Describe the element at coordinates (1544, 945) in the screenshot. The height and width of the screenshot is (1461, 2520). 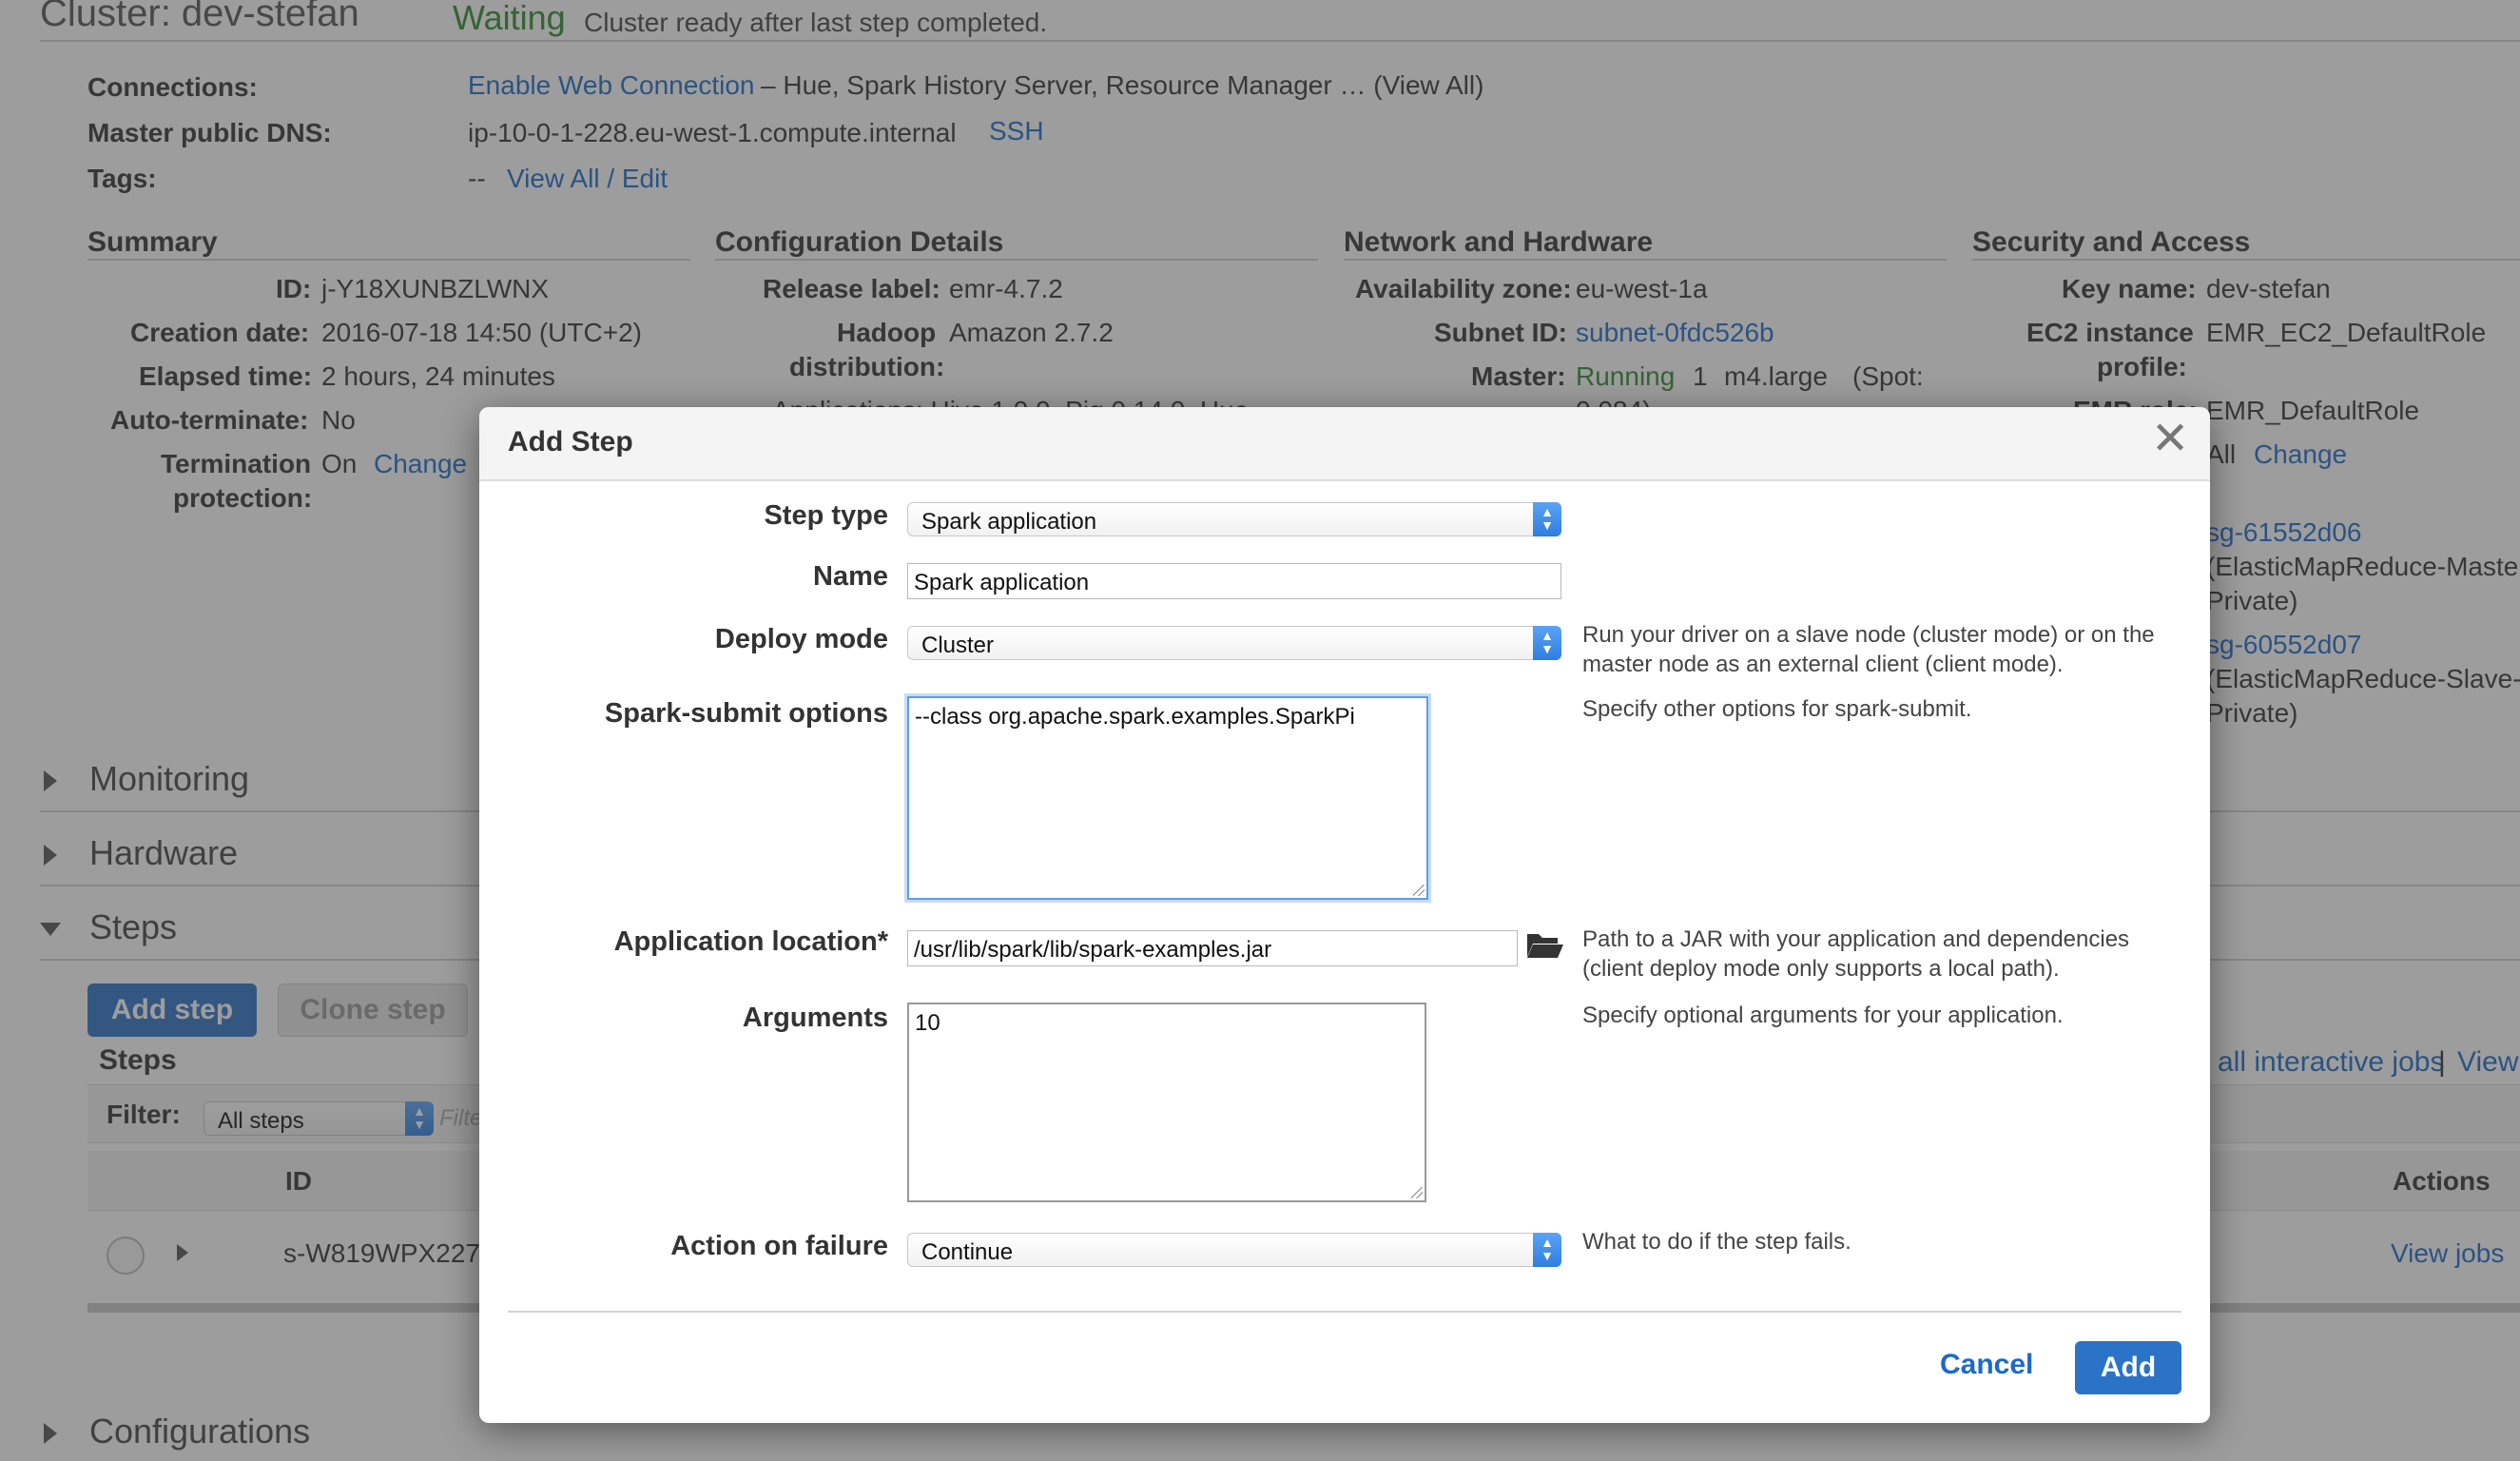
I see `folder-icon` at that location.